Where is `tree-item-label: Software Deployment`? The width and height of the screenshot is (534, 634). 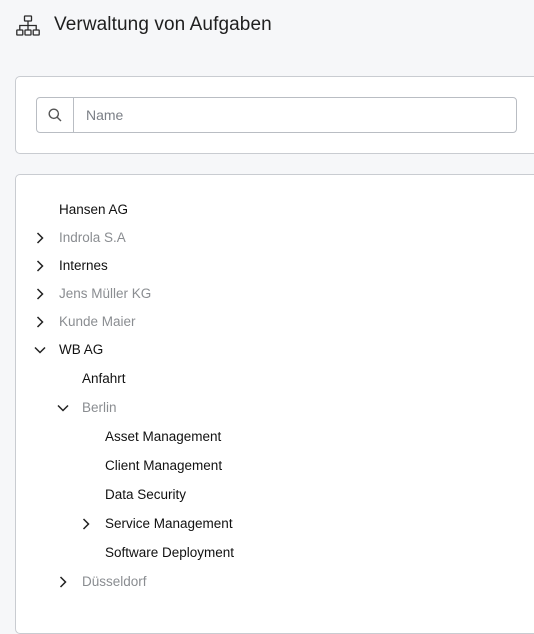 tree-item-label: Software Deployment is located at coordinates (170, 552).